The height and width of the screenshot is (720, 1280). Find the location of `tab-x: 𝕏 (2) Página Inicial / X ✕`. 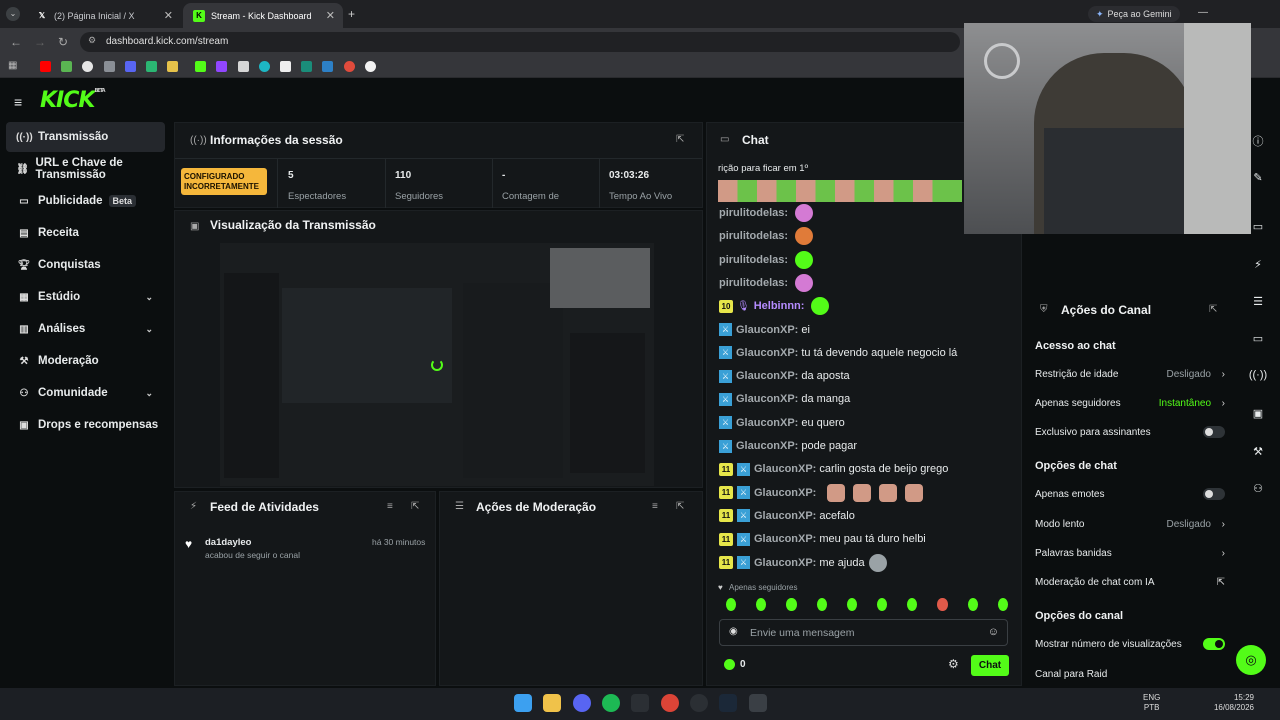

tab-x: 𝕏 (2) Página Inicial / X ✕ is located at coordinates (103, 15).